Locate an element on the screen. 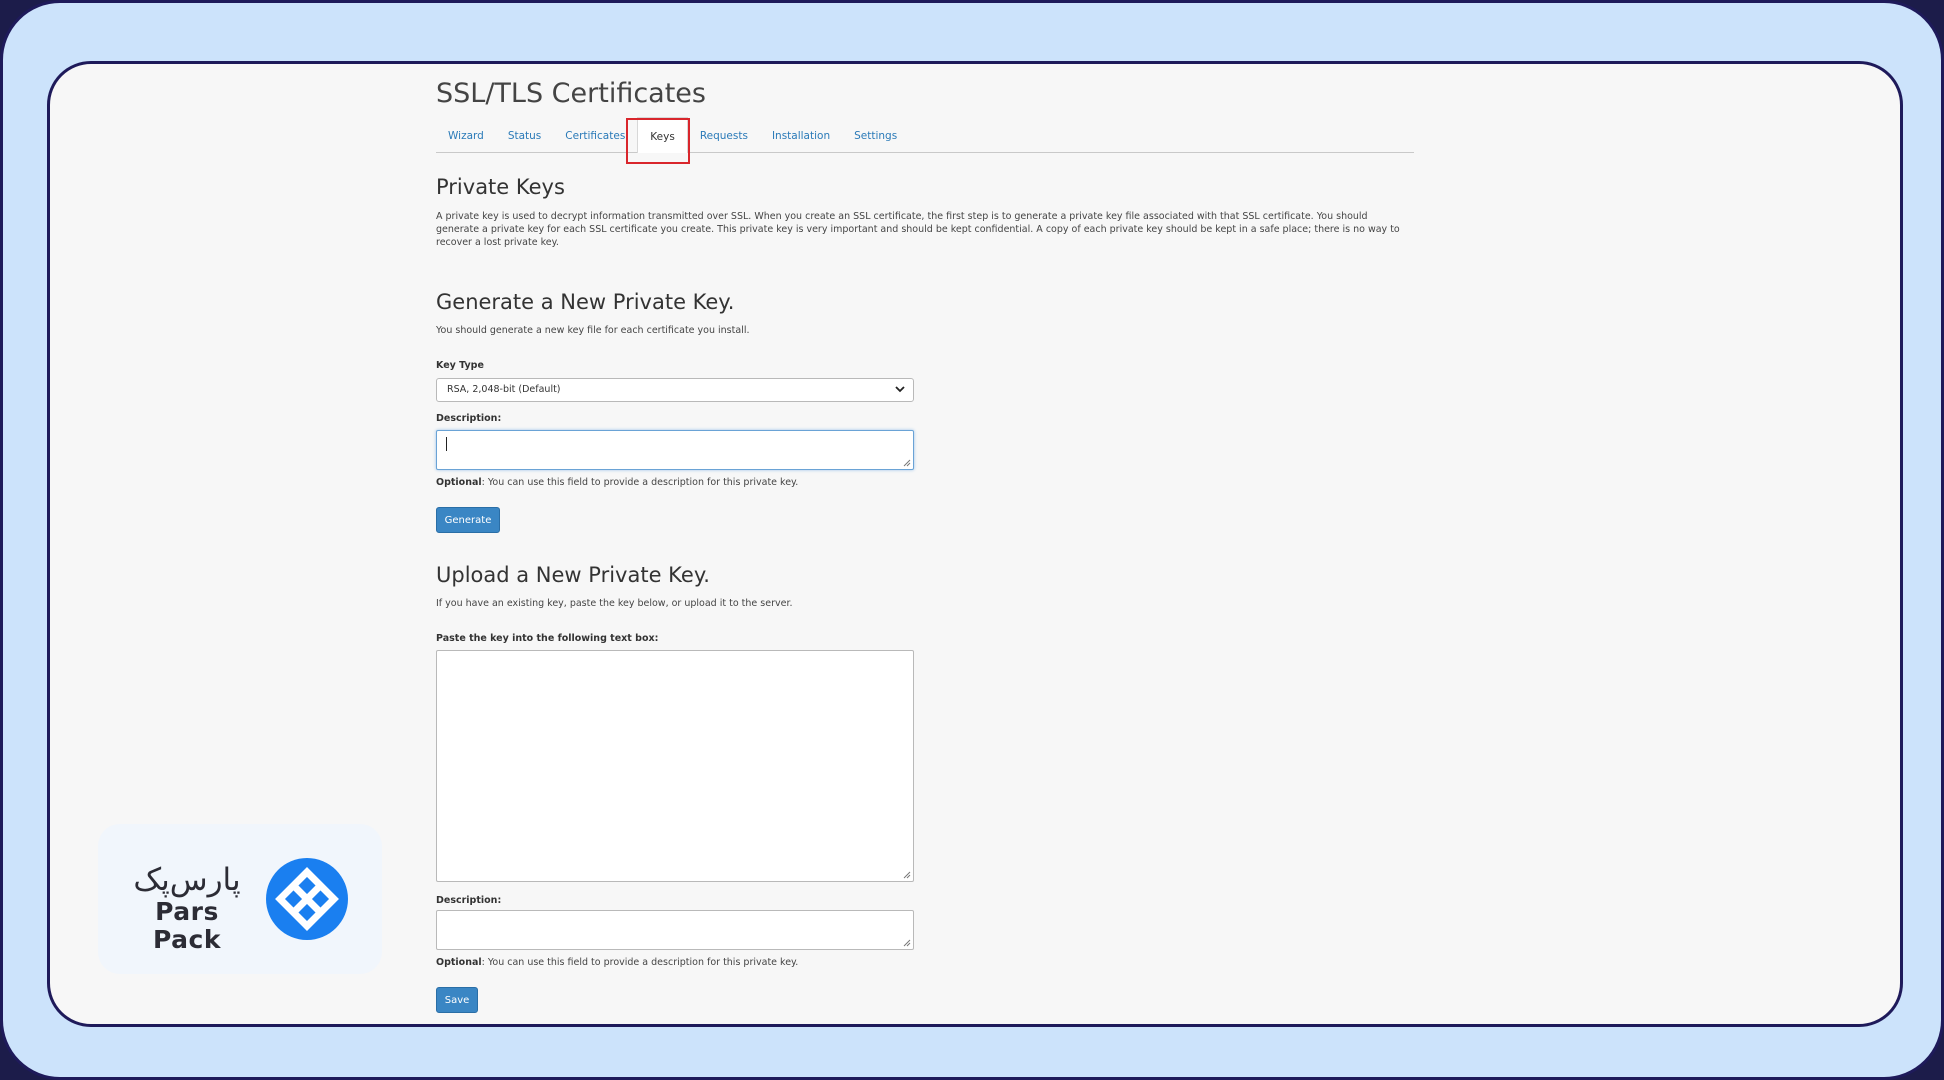  tab-certificates: Certificates is located at coordinates (595, 134).